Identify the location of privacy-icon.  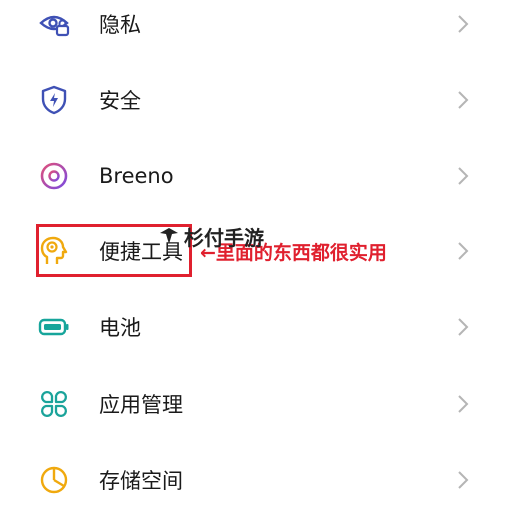
(54, 26).